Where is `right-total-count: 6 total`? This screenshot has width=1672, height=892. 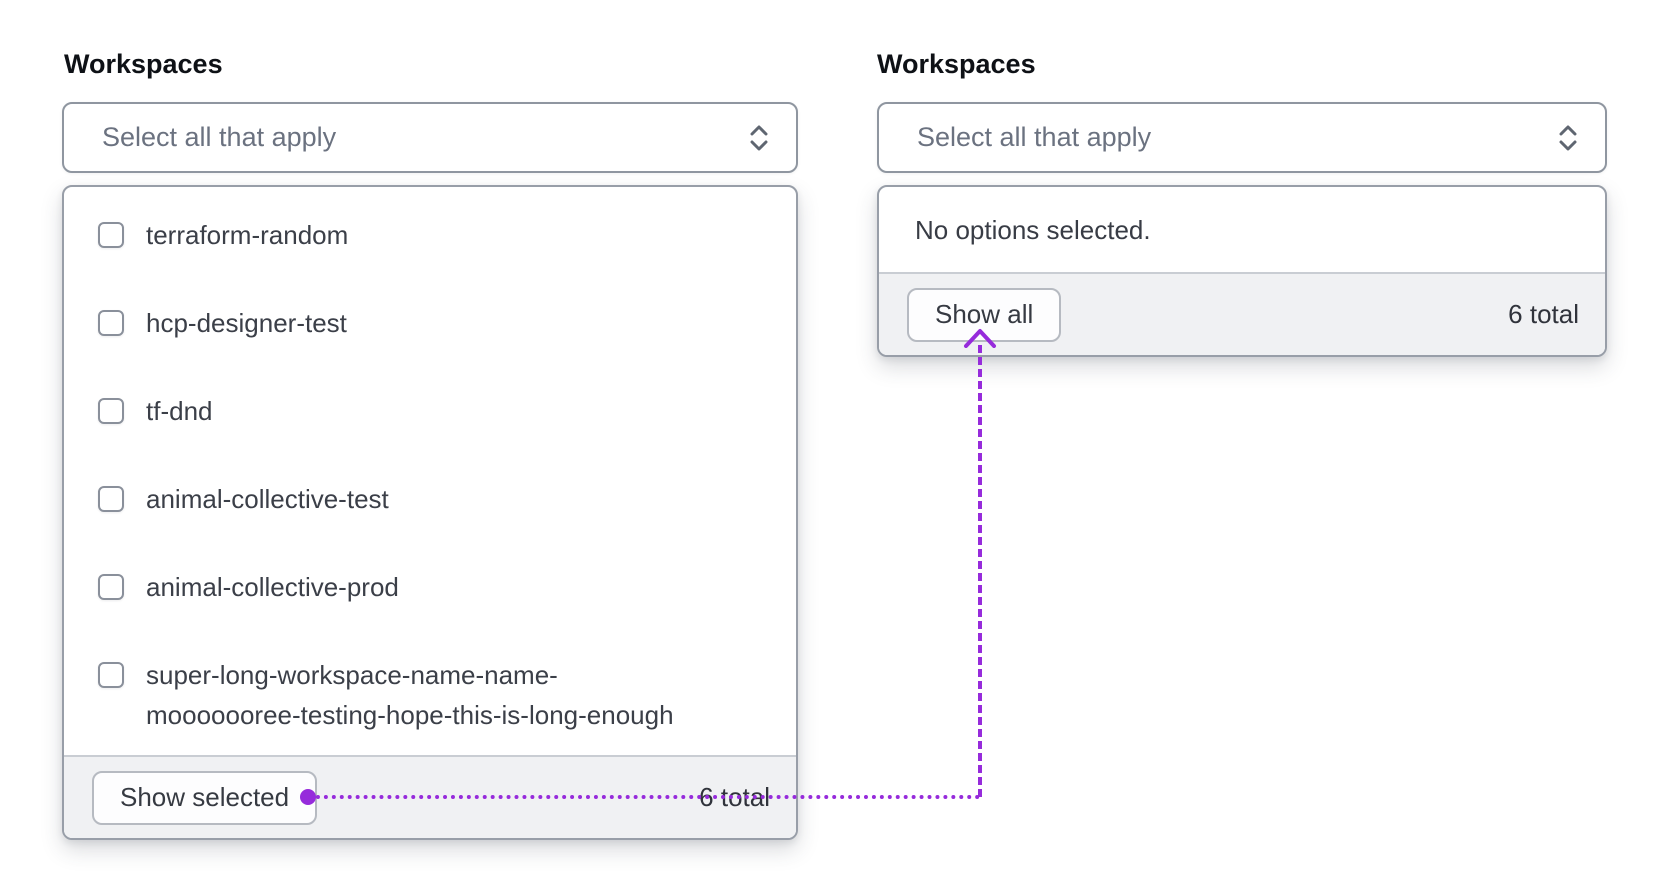 right-total-count: 6 total is located at coordinates (1543, 314).